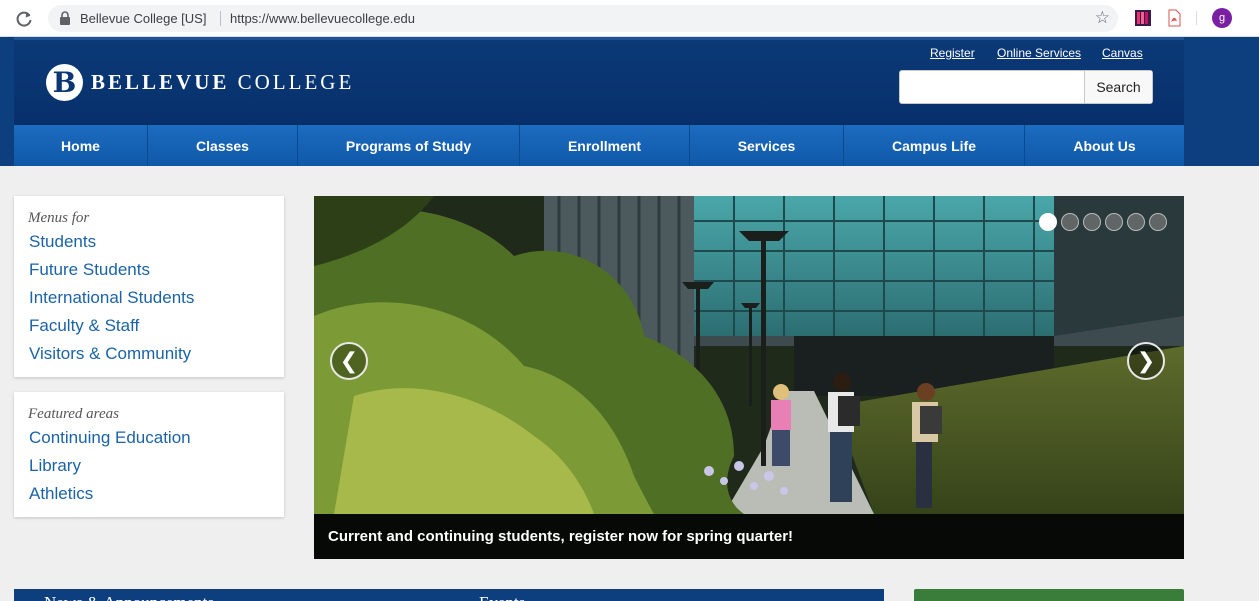 The image size is (1259, 601). I want to click on extension-books-icon, so click(1143, 18).